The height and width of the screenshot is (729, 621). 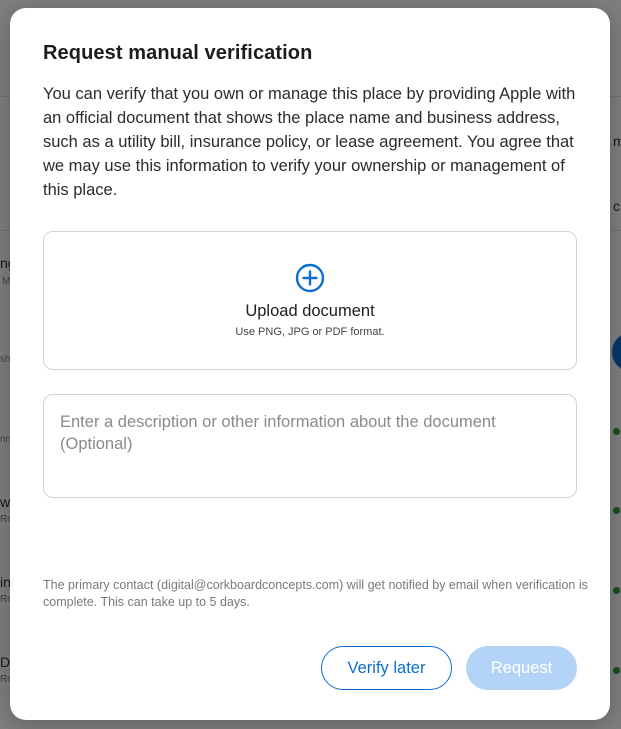 I want to click on verify-later-button: Verify later, so click(x=386, y=668).